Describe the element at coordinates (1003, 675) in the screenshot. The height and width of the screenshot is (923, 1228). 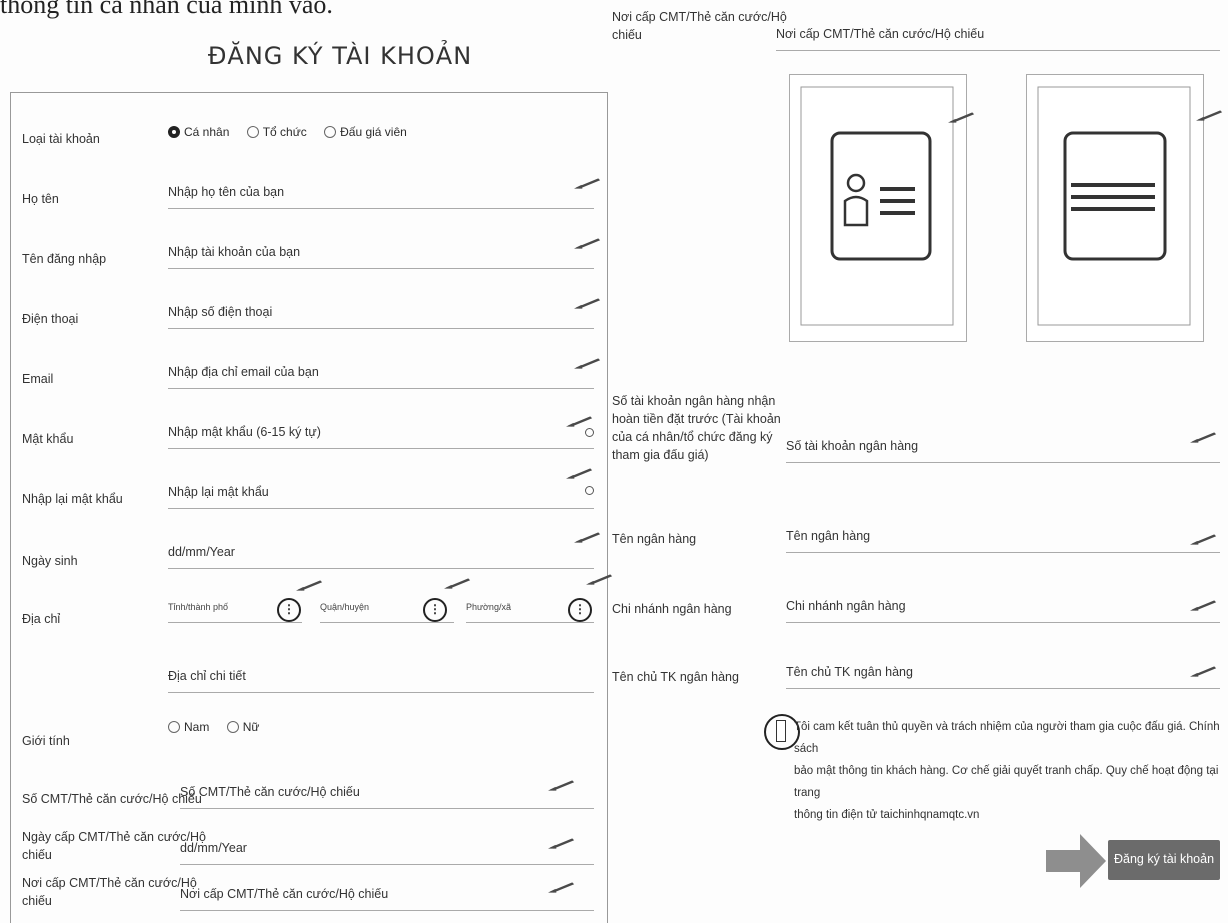
I see `bank-owner-input: Tên chủ TK ngân hàng` at that location.